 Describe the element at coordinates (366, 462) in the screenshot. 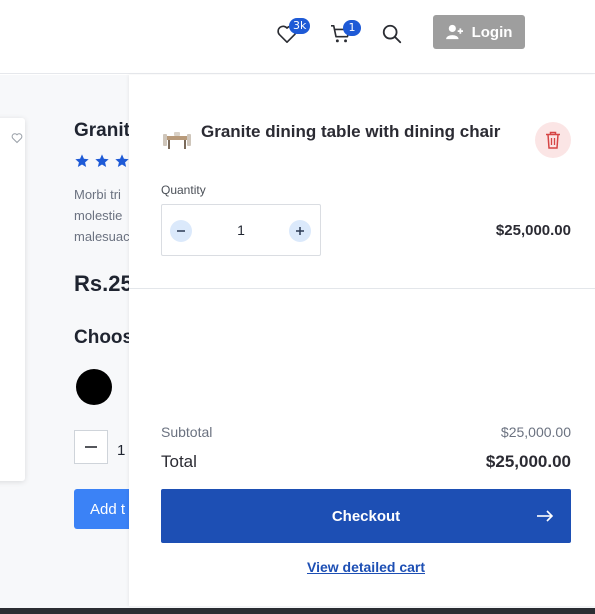

I see `total-row: Total $25,000.00` at that location.